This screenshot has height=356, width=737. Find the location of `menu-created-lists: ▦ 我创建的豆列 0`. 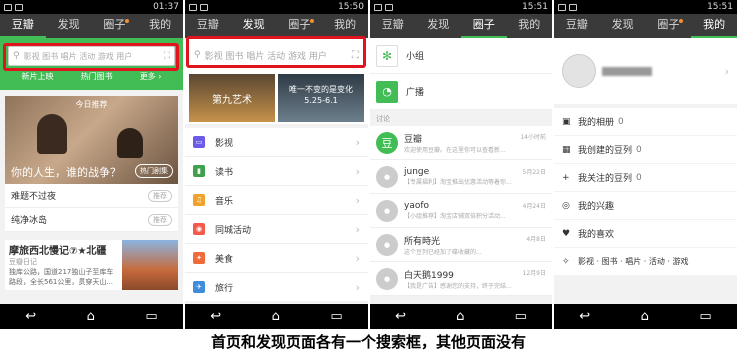

menu-created-lists: ▦ 我创建的豆列 0 is located at coordinates (645, 149).